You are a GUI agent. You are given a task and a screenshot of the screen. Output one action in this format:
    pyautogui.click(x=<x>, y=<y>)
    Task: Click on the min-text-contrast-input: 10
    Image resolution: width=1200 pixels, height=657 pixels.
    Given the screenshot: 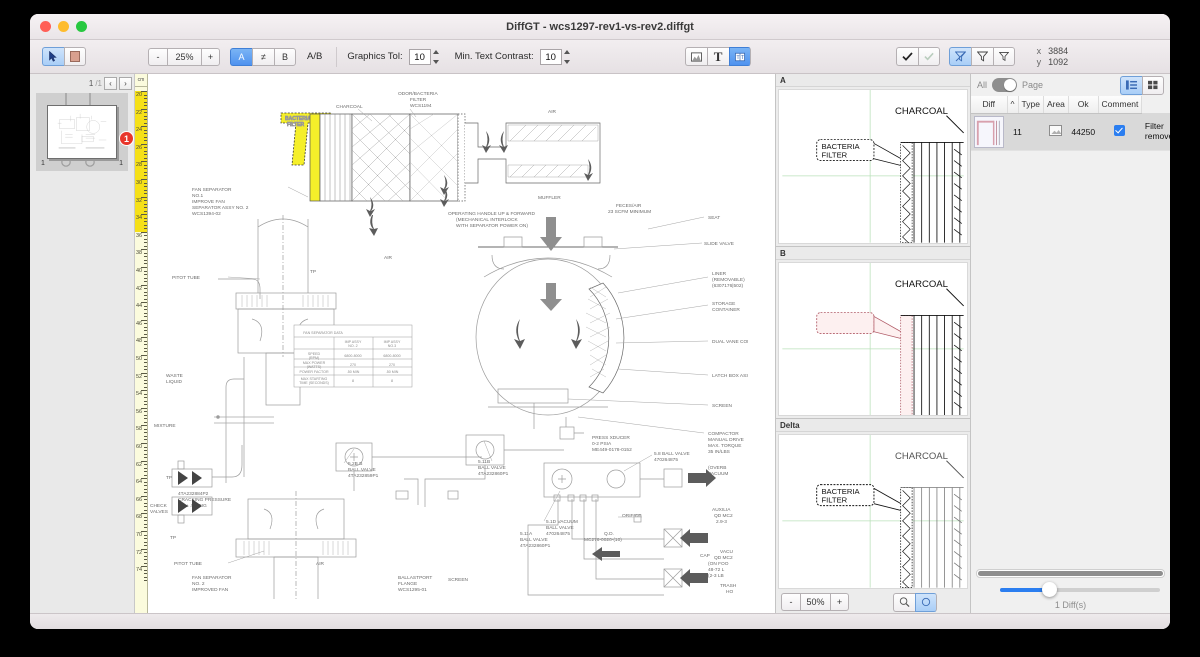 What is the action you would take?
    pyautogui.click(x=550, y=56)
    